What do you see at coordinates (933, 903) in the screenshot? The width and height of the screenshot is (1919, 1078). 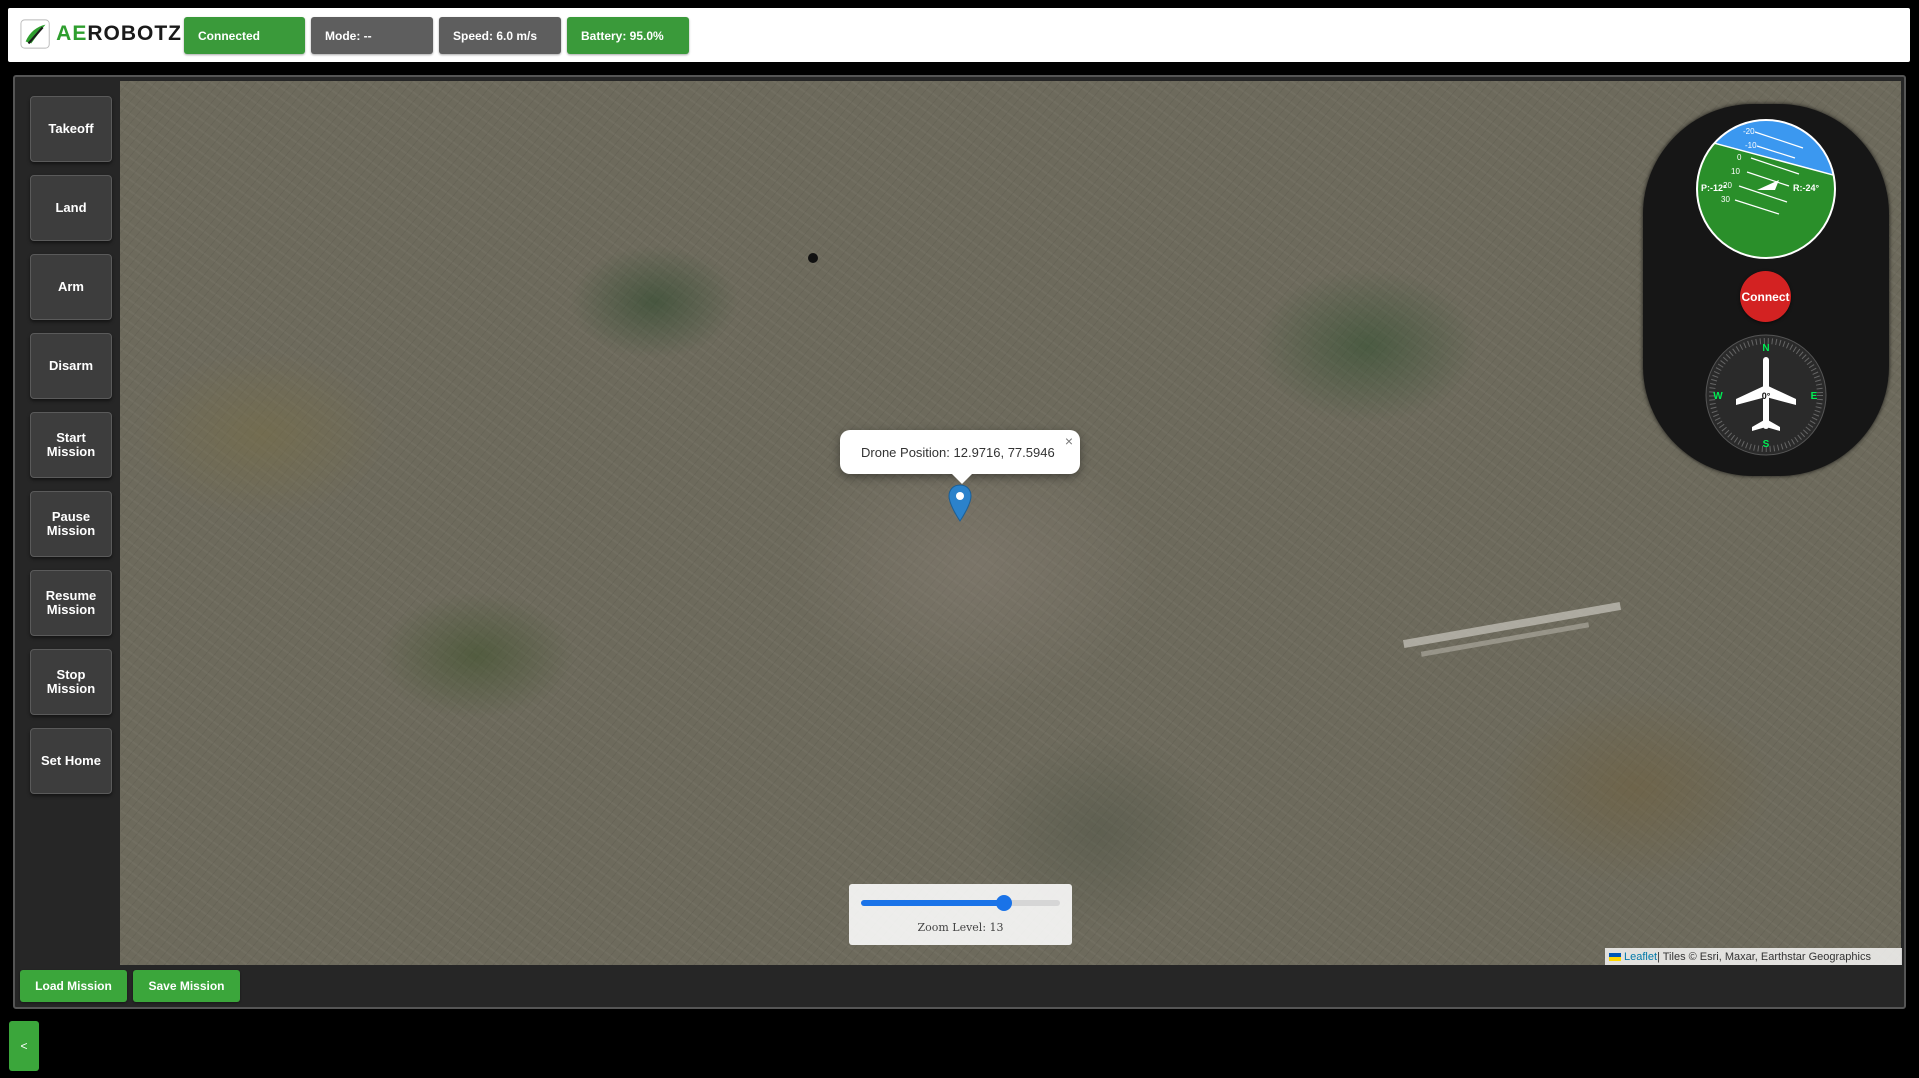 I see `zoom-slider-fill` at bounding box center [933, 903].